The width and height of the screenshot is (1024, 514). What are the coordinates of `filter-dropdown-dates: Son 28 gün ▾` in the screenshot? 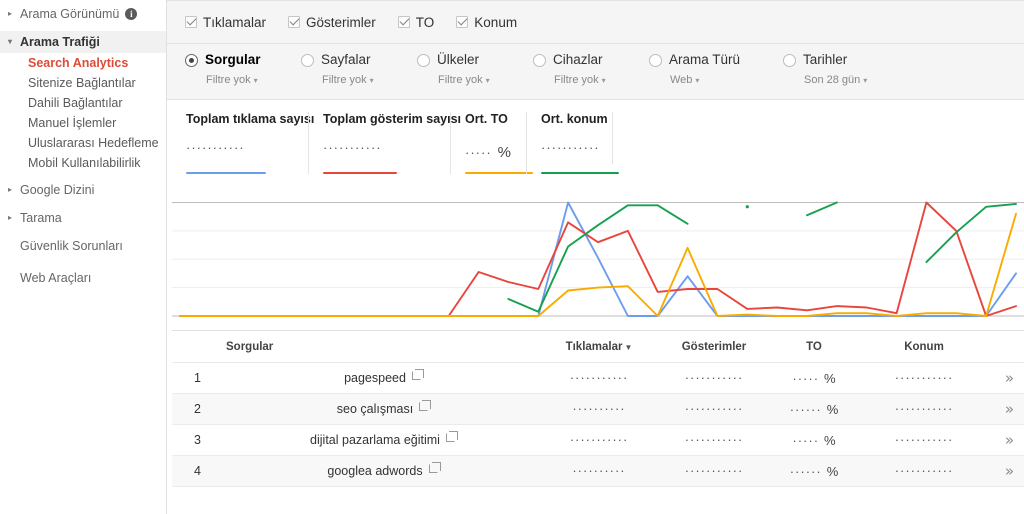 It's located at (835, 80).